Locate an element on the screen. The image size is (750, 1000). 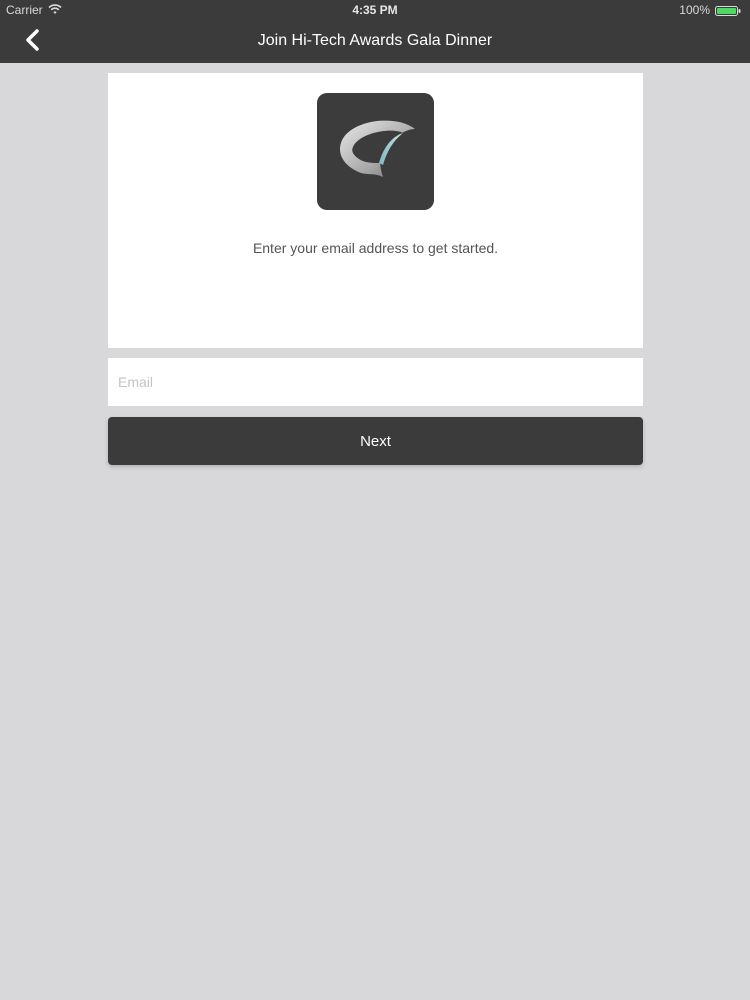
status-time: 4:35 PM is located at coordinates (375, 10).